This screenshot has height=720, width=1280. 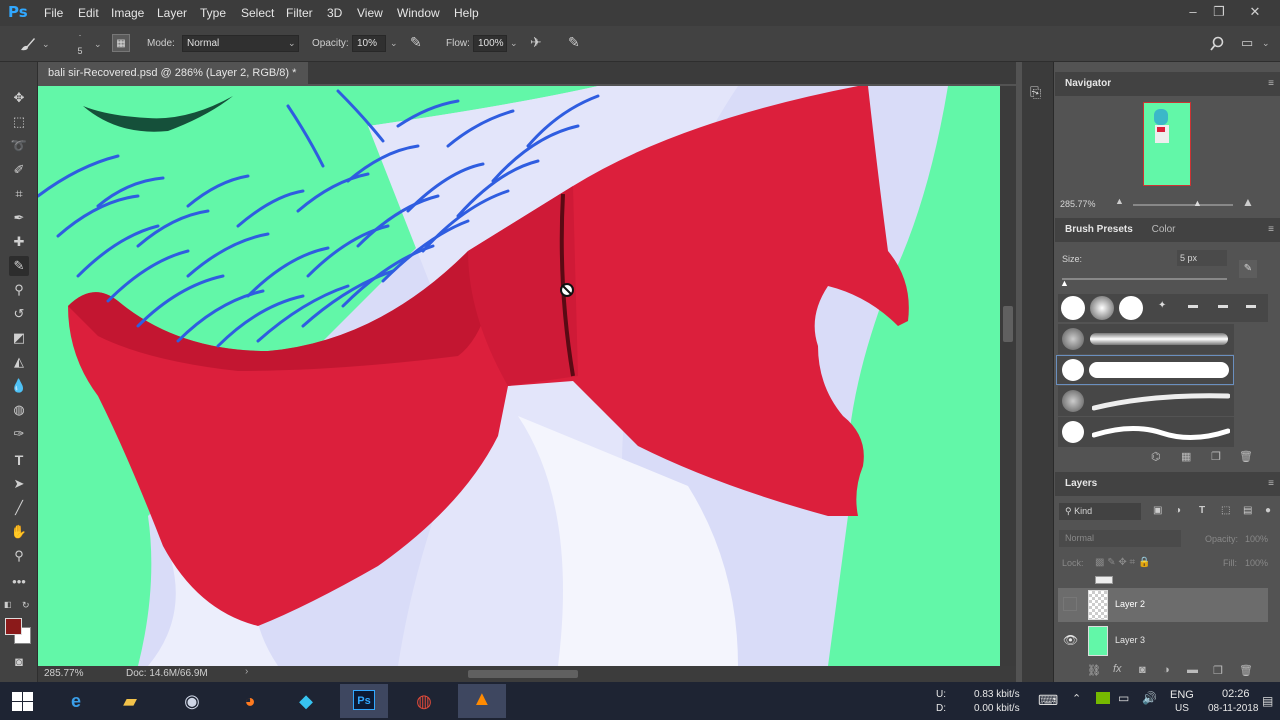 I want to click on scrollbar-thumb, so click(x=1008, y=324).